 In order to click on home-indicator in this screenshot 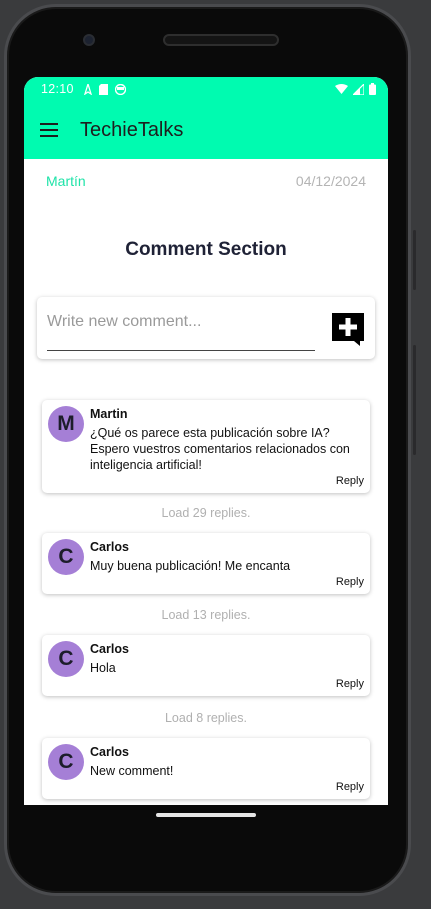, I will do `click(206, 815)`.